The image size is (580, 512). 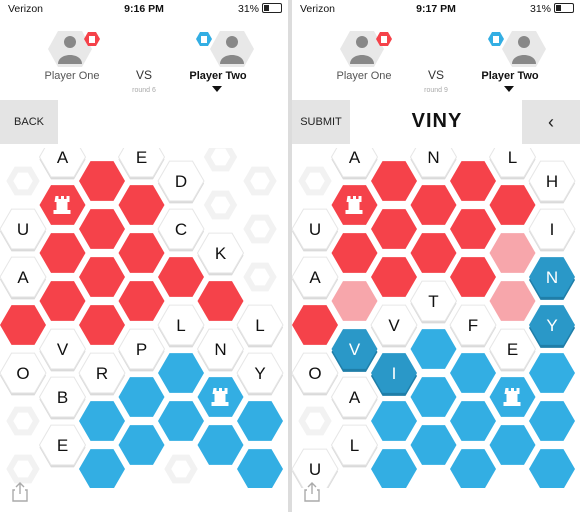 I want to click on hex-tile: R, so click(x=102, y=374).